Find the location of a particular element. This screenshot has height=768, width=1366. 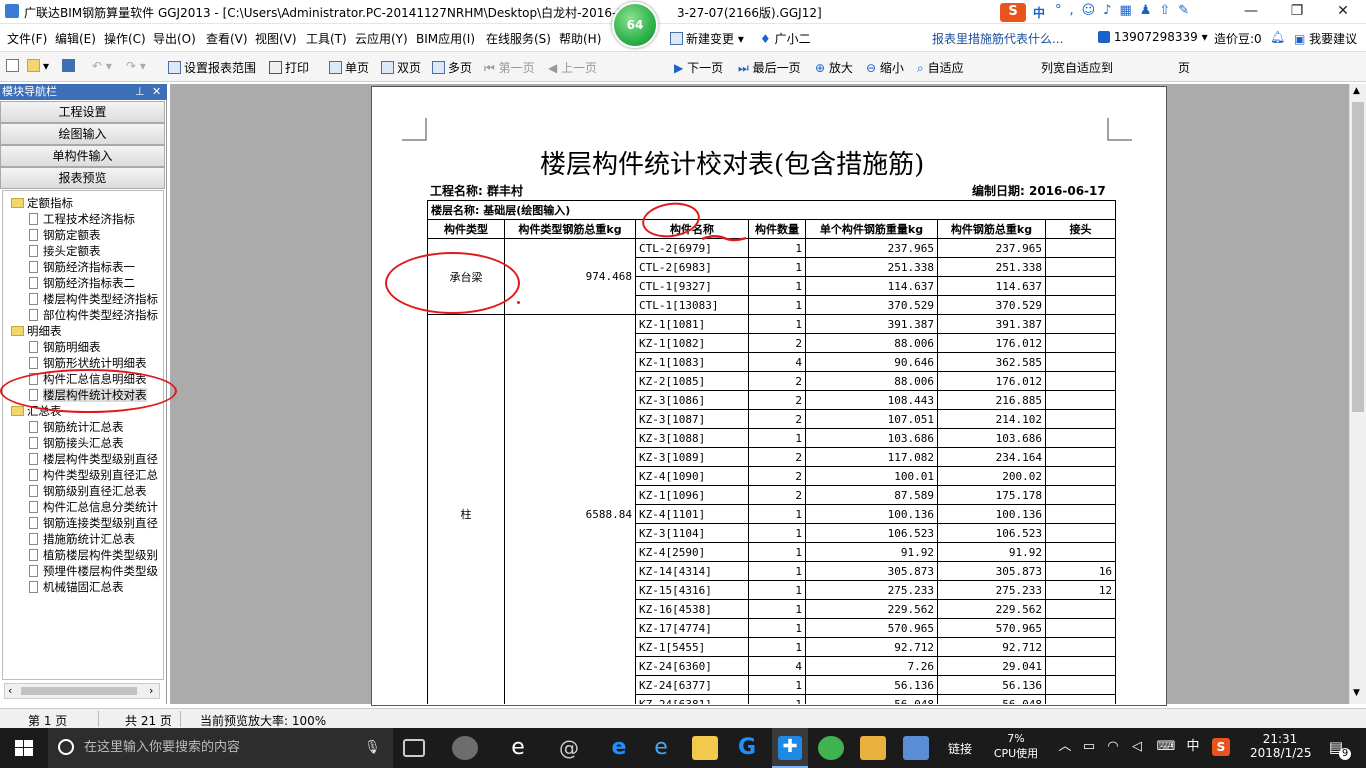

briefcase-app-icon is located at coordinates (916, 748).